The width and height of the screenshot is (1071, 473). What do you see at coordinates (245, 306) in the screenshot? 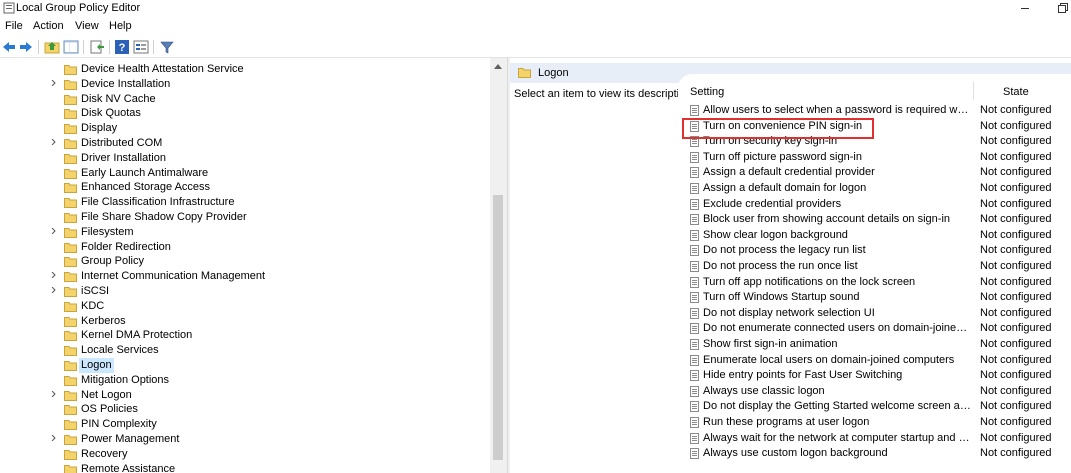
I see `tree-item: KDC` at bounding box center [245, 306].